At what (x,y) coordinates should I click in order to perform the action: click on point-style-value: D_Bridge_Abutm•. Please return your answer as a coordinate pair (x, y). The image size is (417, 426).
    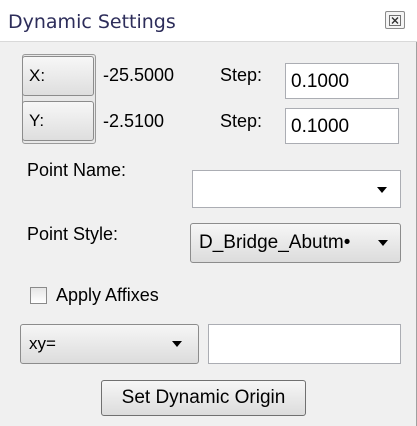
    Looking at the image, I should click on (275, 242).